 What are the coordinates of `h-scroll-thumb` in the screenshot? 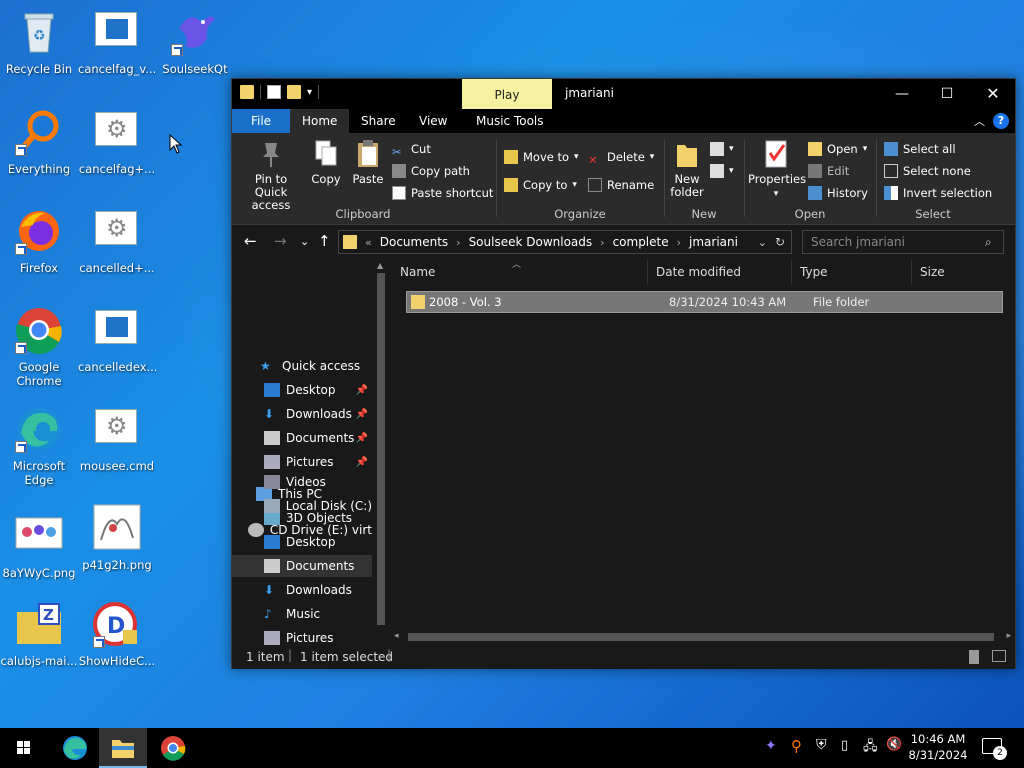 It's located at (701, 637).